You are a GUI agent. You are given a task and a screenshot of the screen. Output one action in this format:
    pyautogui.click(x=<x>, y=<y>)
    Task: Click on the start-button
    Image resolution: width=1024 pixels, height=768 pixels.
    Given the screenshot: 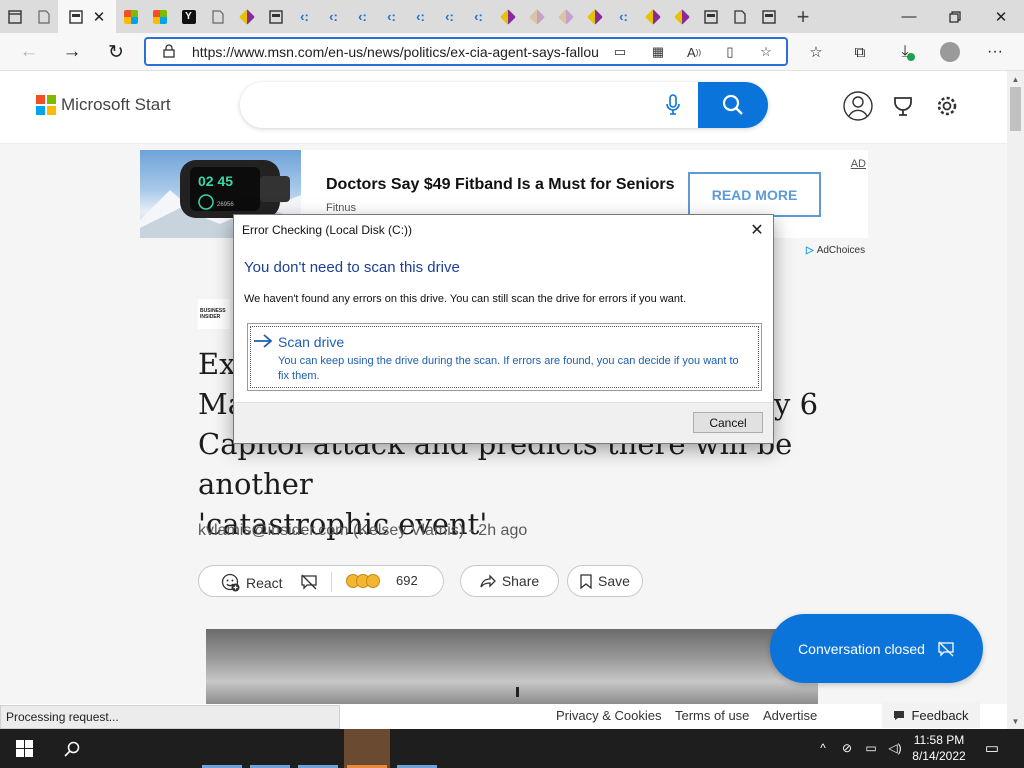 What is the action you would take?
    pyautogui.click(x=24, y=748)
    